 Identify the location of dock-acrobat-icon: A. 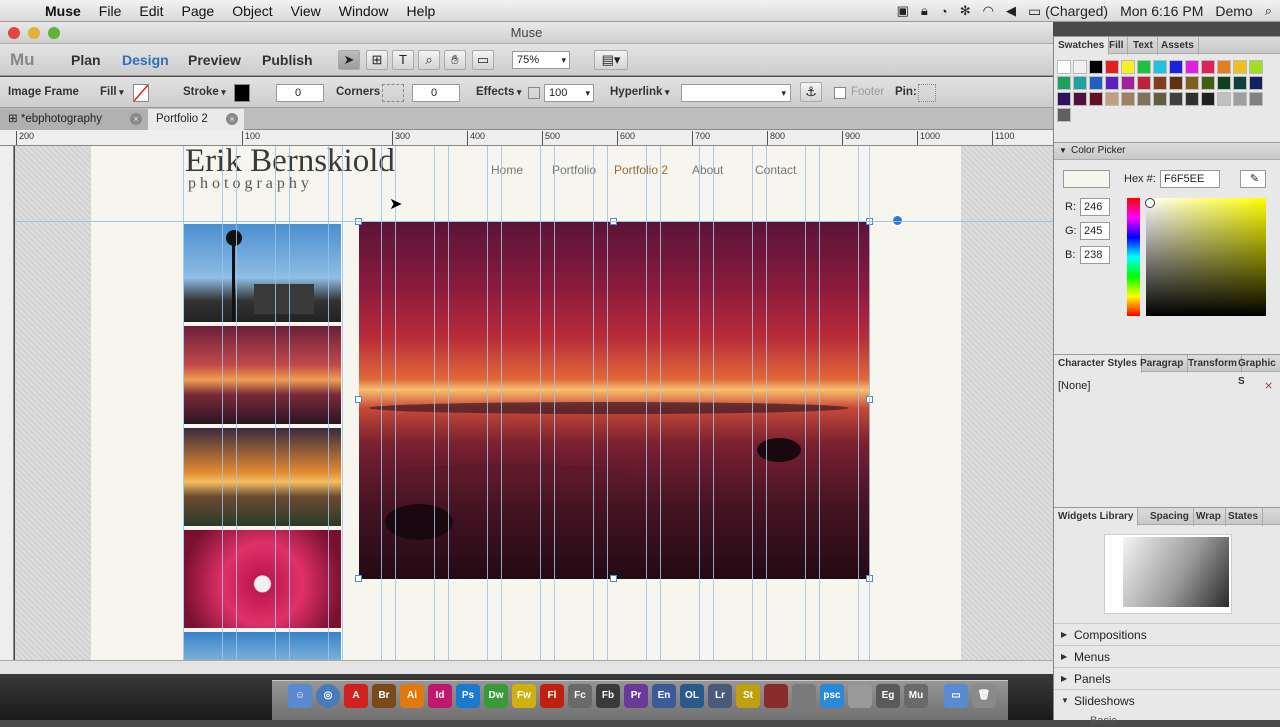
(356, 696).